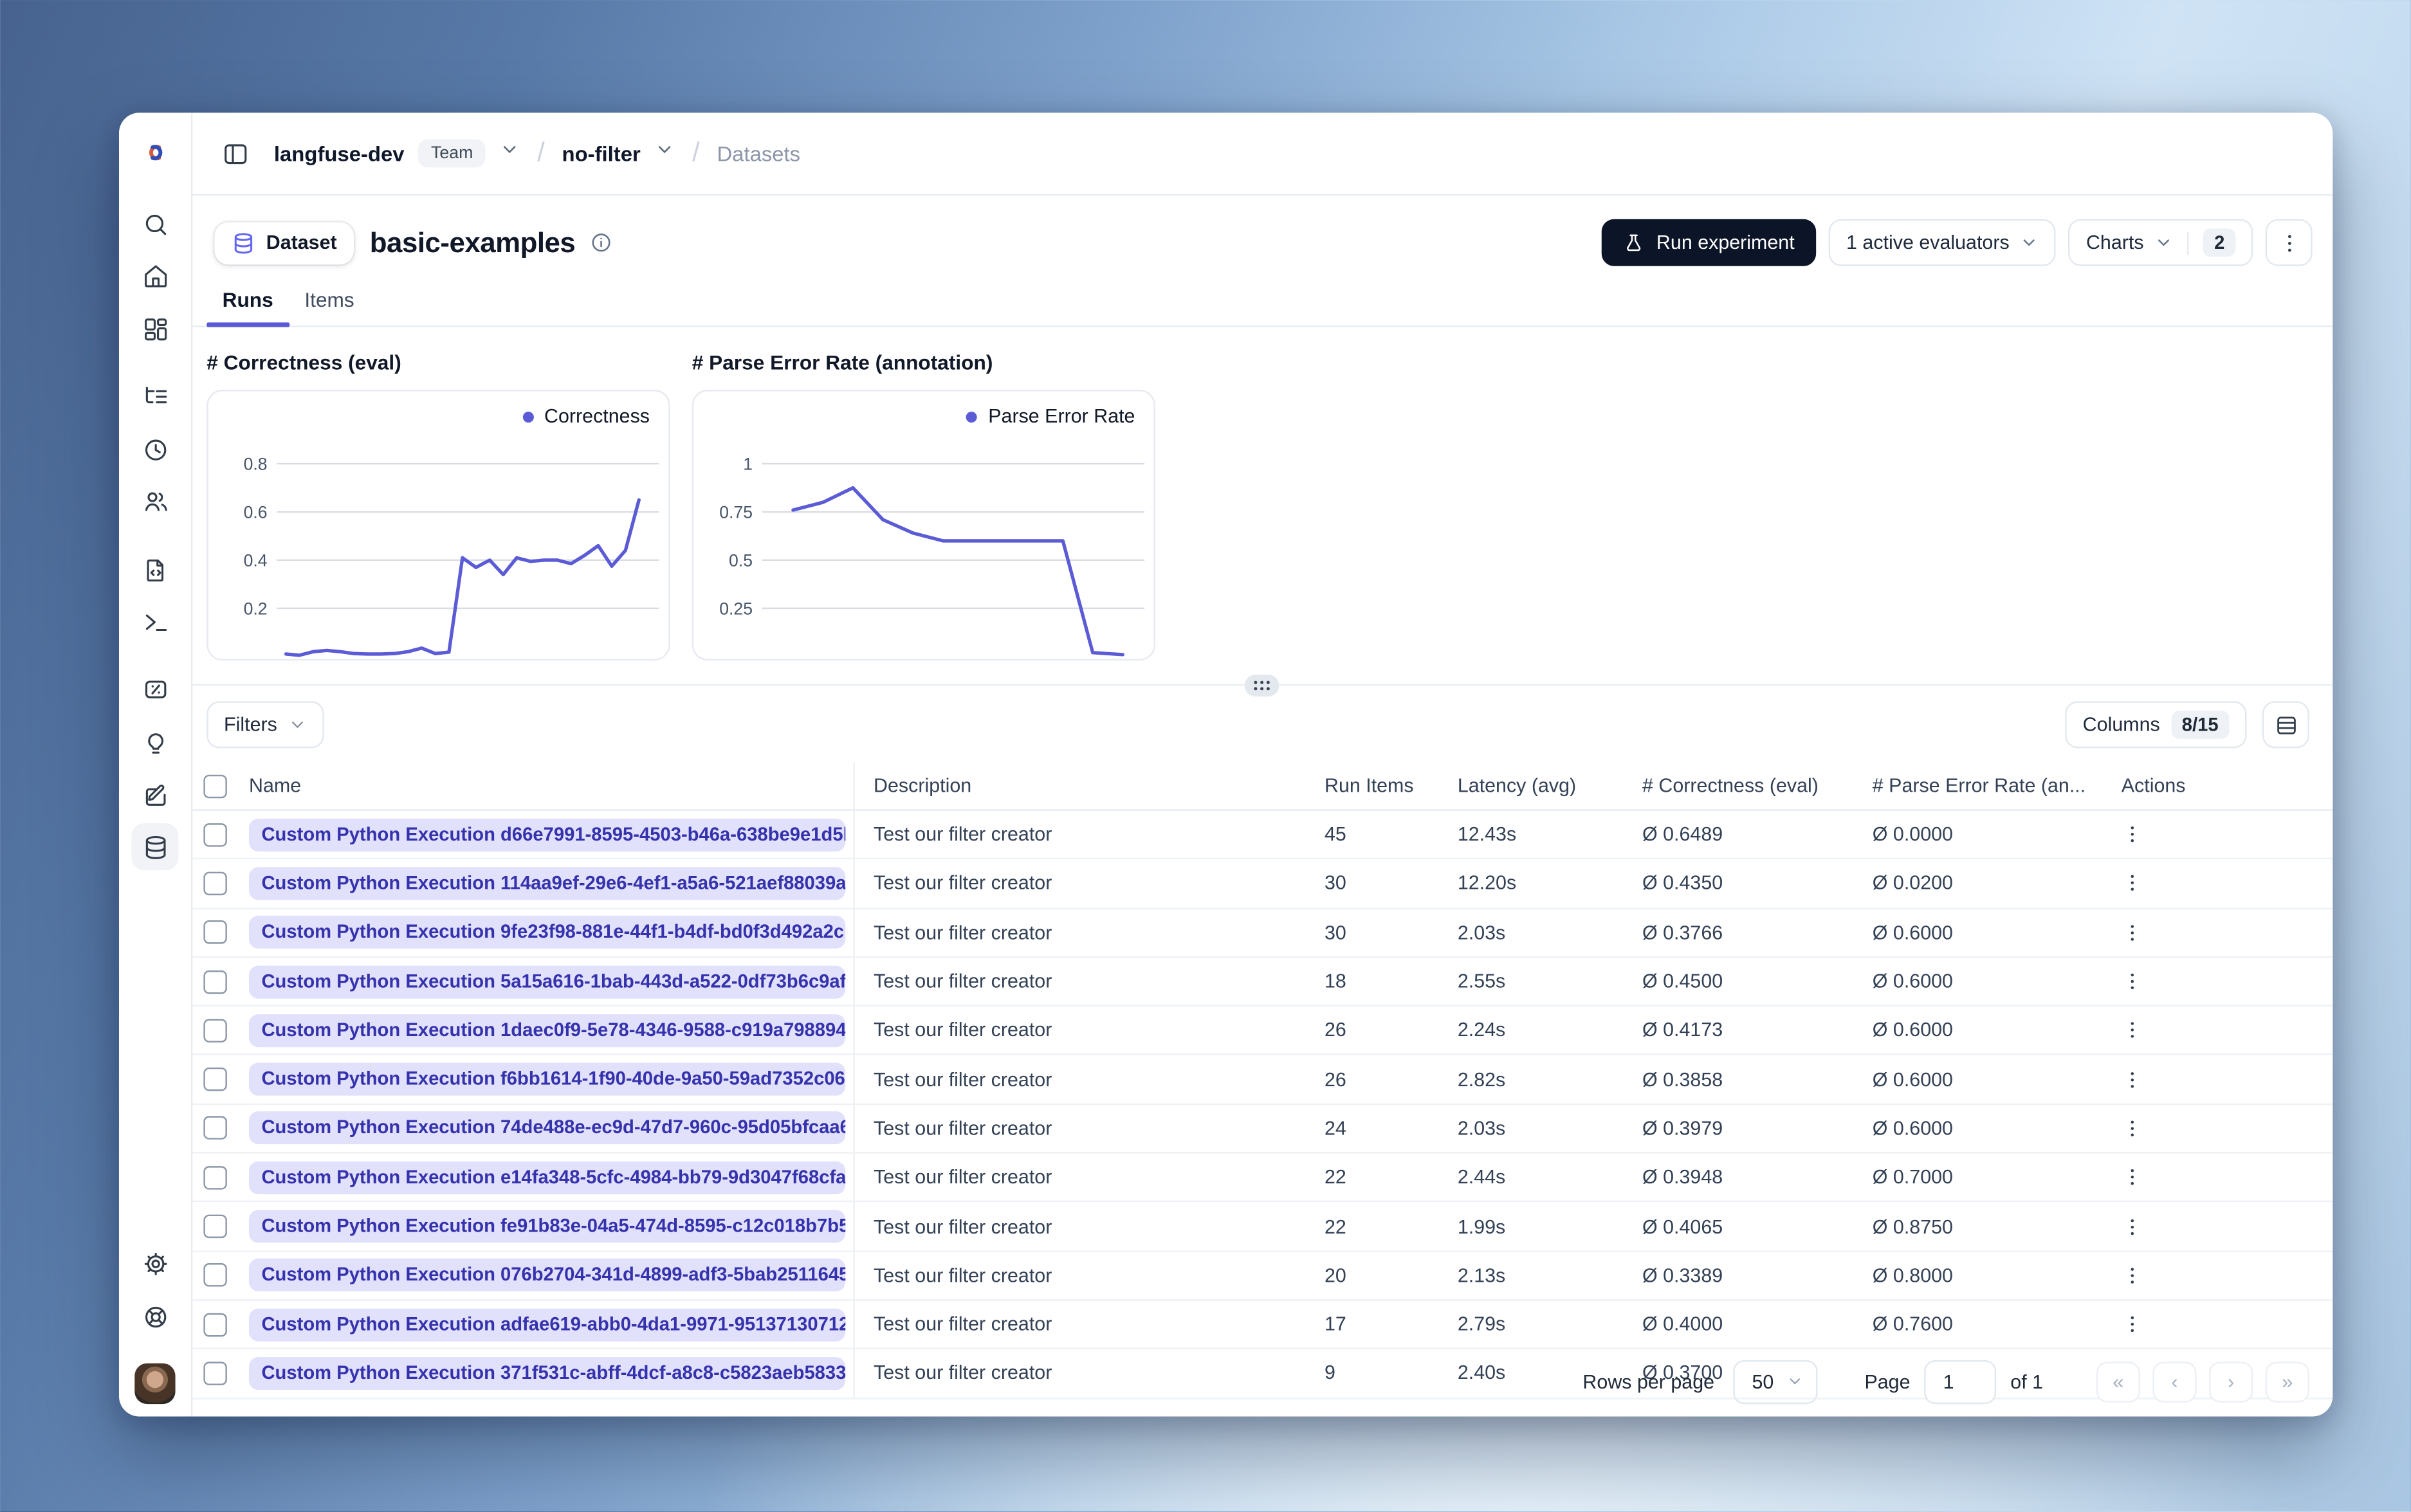 This screenshot has width=2411, height=1512. Describe the element at coordinates (154, 152) in the screenshot. I see `langfuse-logo` at that location.